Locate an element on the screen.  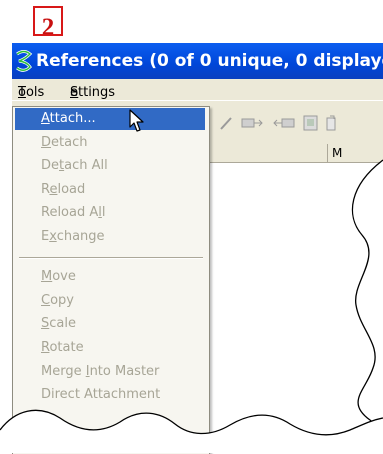
menu-item-label-pre: De is located at coordinates (50, 165).